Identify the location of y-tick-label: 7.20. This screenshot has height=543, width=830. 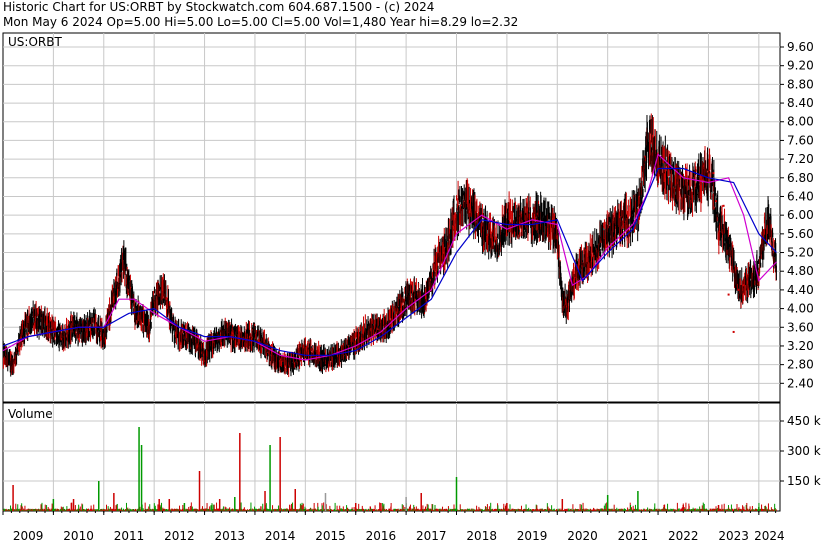
(800, 159).